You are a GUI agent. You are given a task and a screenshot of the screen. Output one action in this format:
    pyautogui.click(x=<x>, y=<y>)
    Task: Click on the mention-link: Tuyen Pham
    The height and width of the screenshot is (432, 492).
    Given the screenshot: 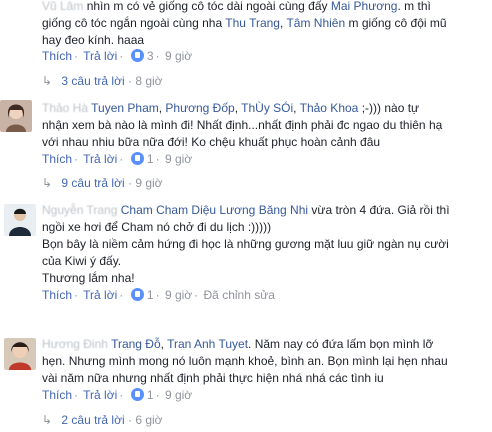 What is the action you would take?
    pyautogui.click(x=125, y=108)
    